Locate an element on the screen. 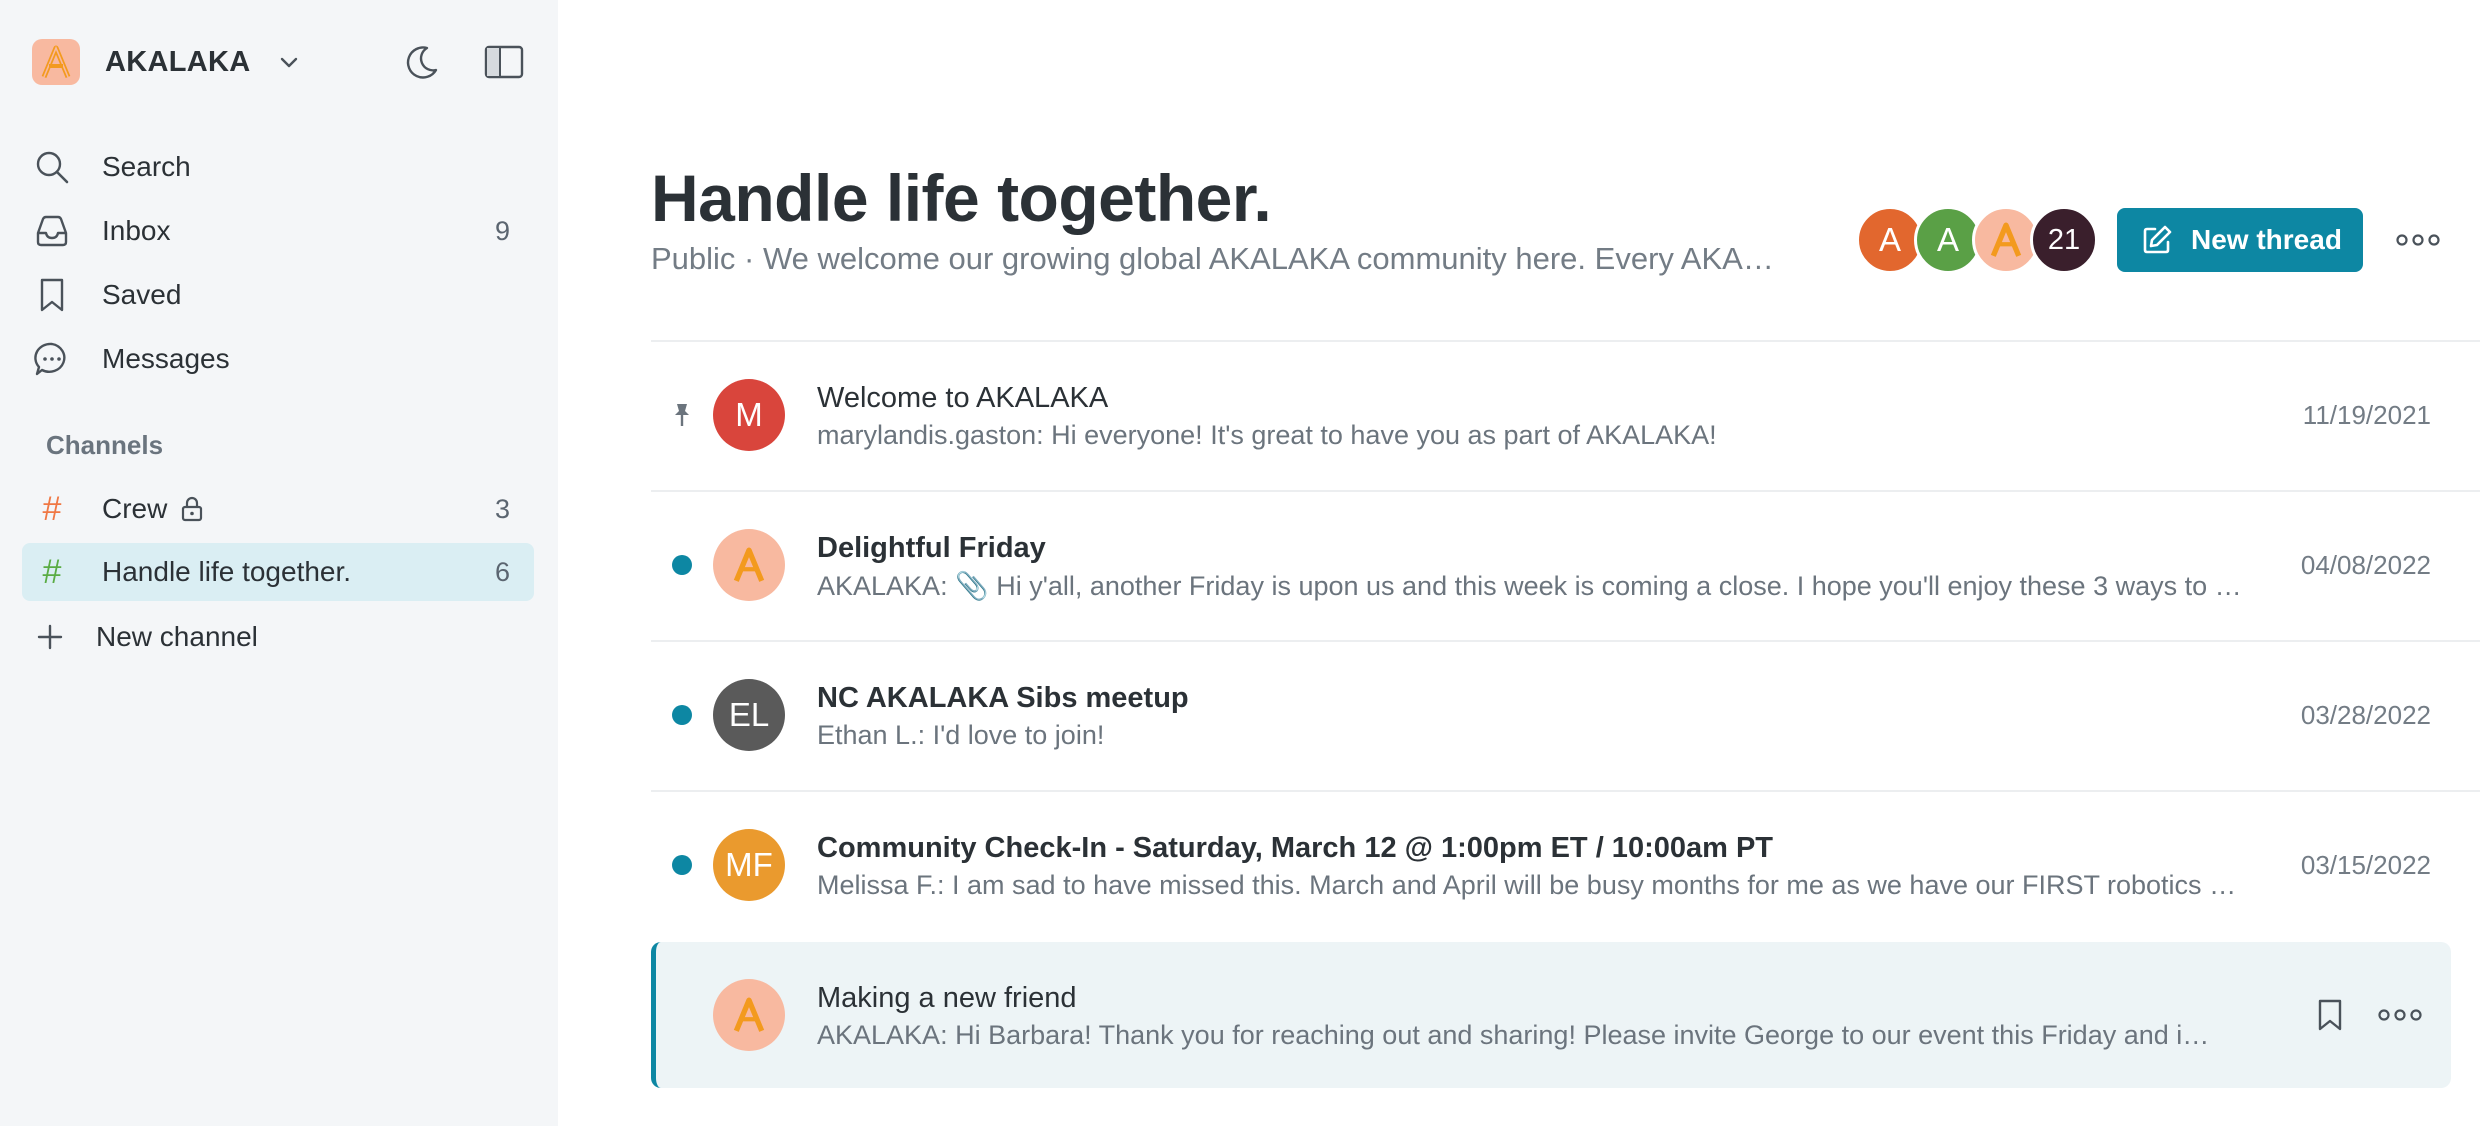 The width and height of the screenshot is (2480, 1126). channel-name: Handle life together. is located at coordinates (227, 571).